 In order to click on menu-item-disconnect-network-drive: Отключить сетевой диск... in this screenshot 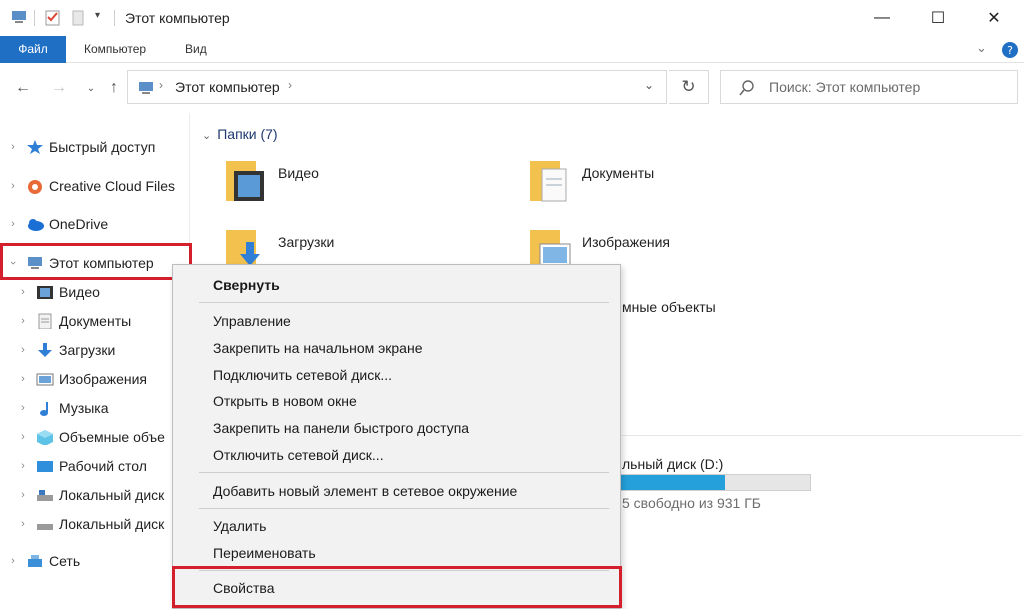, I will do `click(298, 455)`.